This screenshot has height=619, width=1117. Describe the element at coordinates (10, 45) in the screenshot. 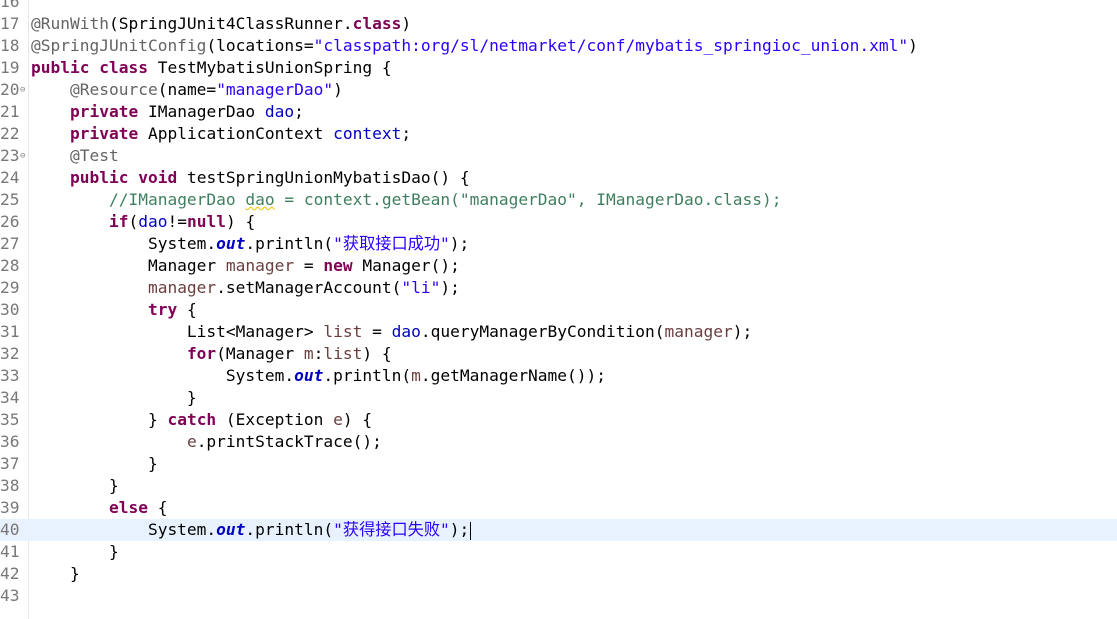

I see `line-number: 18` at that location.